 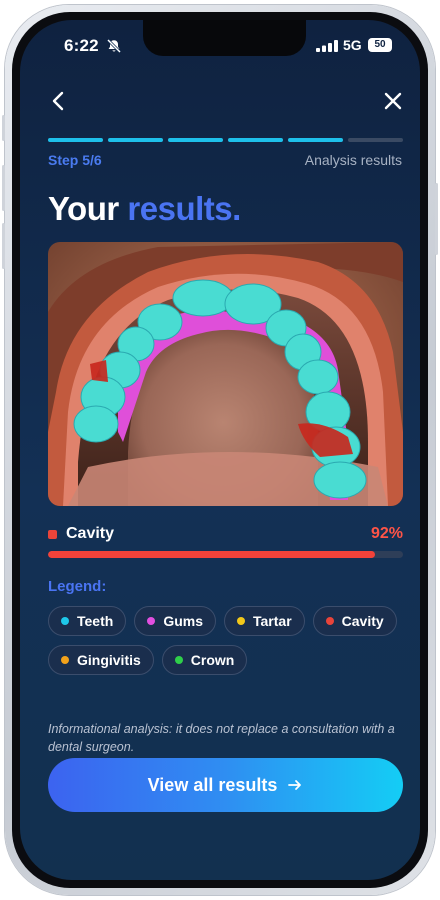 What do you see at coordinates (352, 45) in the screenshot?
I see `network-label: 5G` at bounding box center [352, 45].